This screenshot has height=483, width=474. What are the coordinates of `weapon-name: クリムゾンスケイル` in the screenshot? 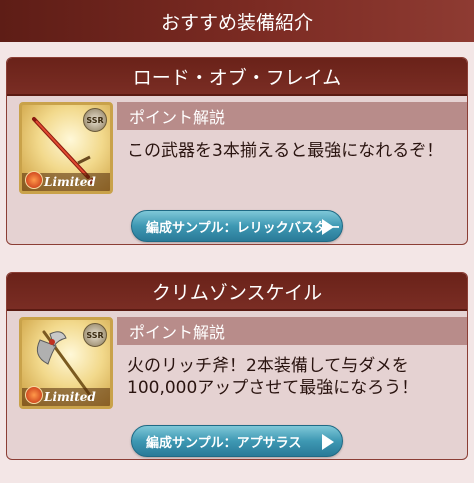 It's located at (237, 292).